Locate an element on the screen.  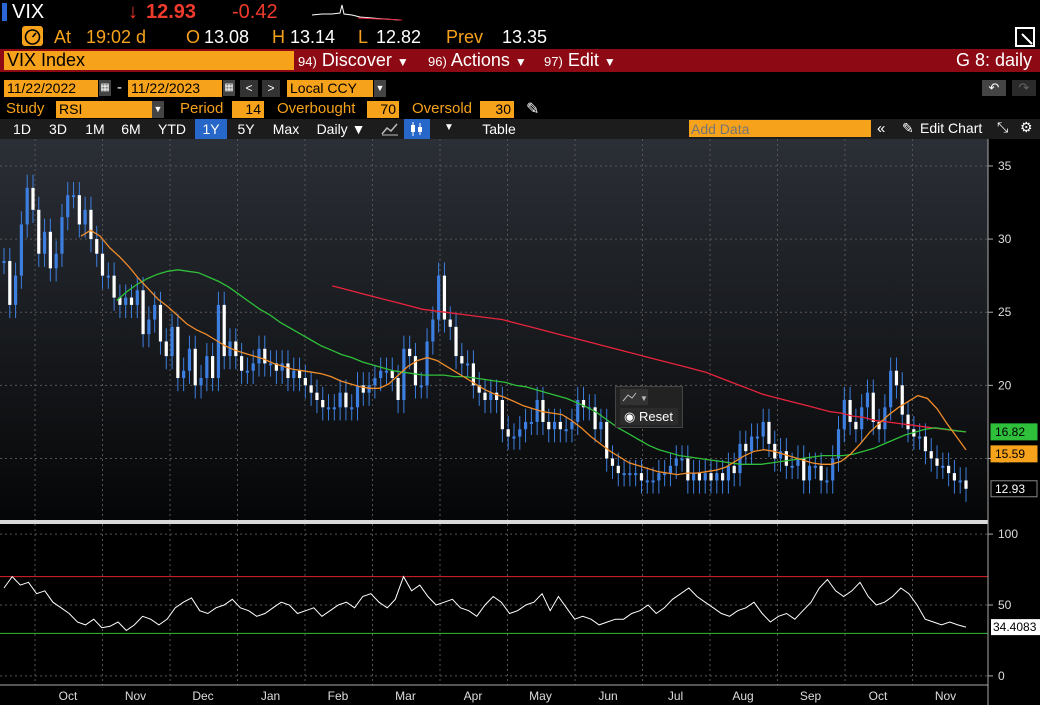
edit-menu: 97) Edit ▼ is located at coordinates (580, 60).